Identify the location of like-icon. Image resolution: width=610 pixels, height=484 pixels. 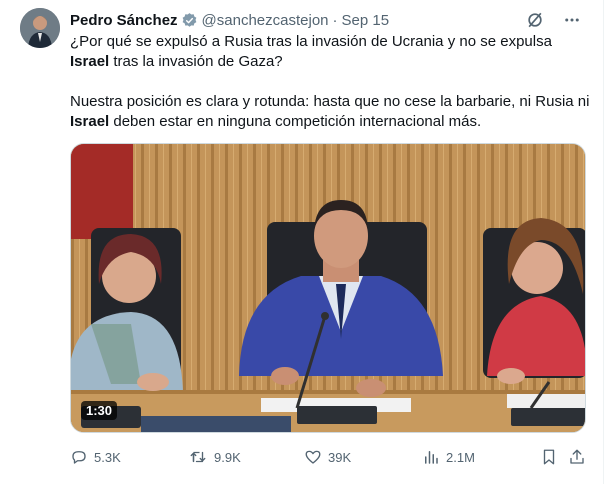
(313, 457).